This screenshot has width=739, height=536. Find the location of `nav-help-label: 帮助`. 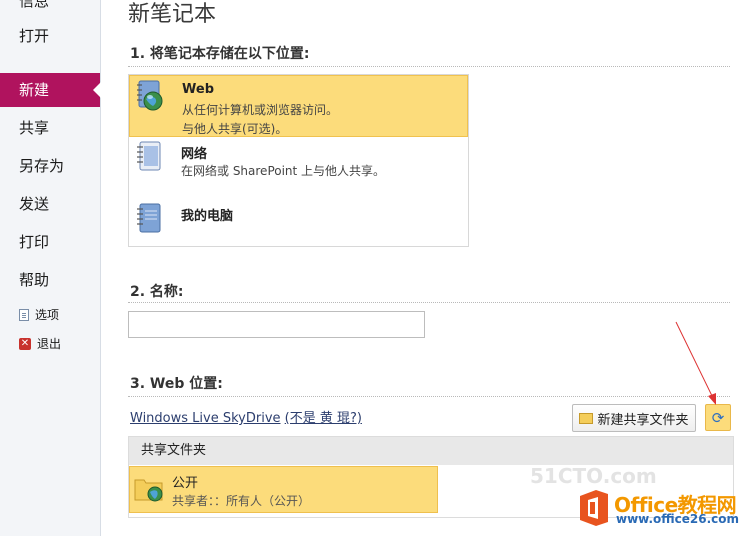

nav-help-label: 帮助 is located at coordinates (34, 280).